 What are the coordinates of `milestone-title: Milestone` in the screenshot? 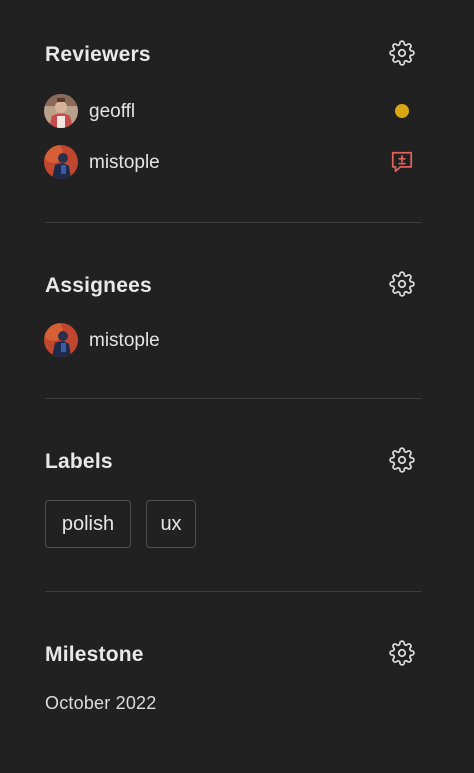 It's located at (94, 654).